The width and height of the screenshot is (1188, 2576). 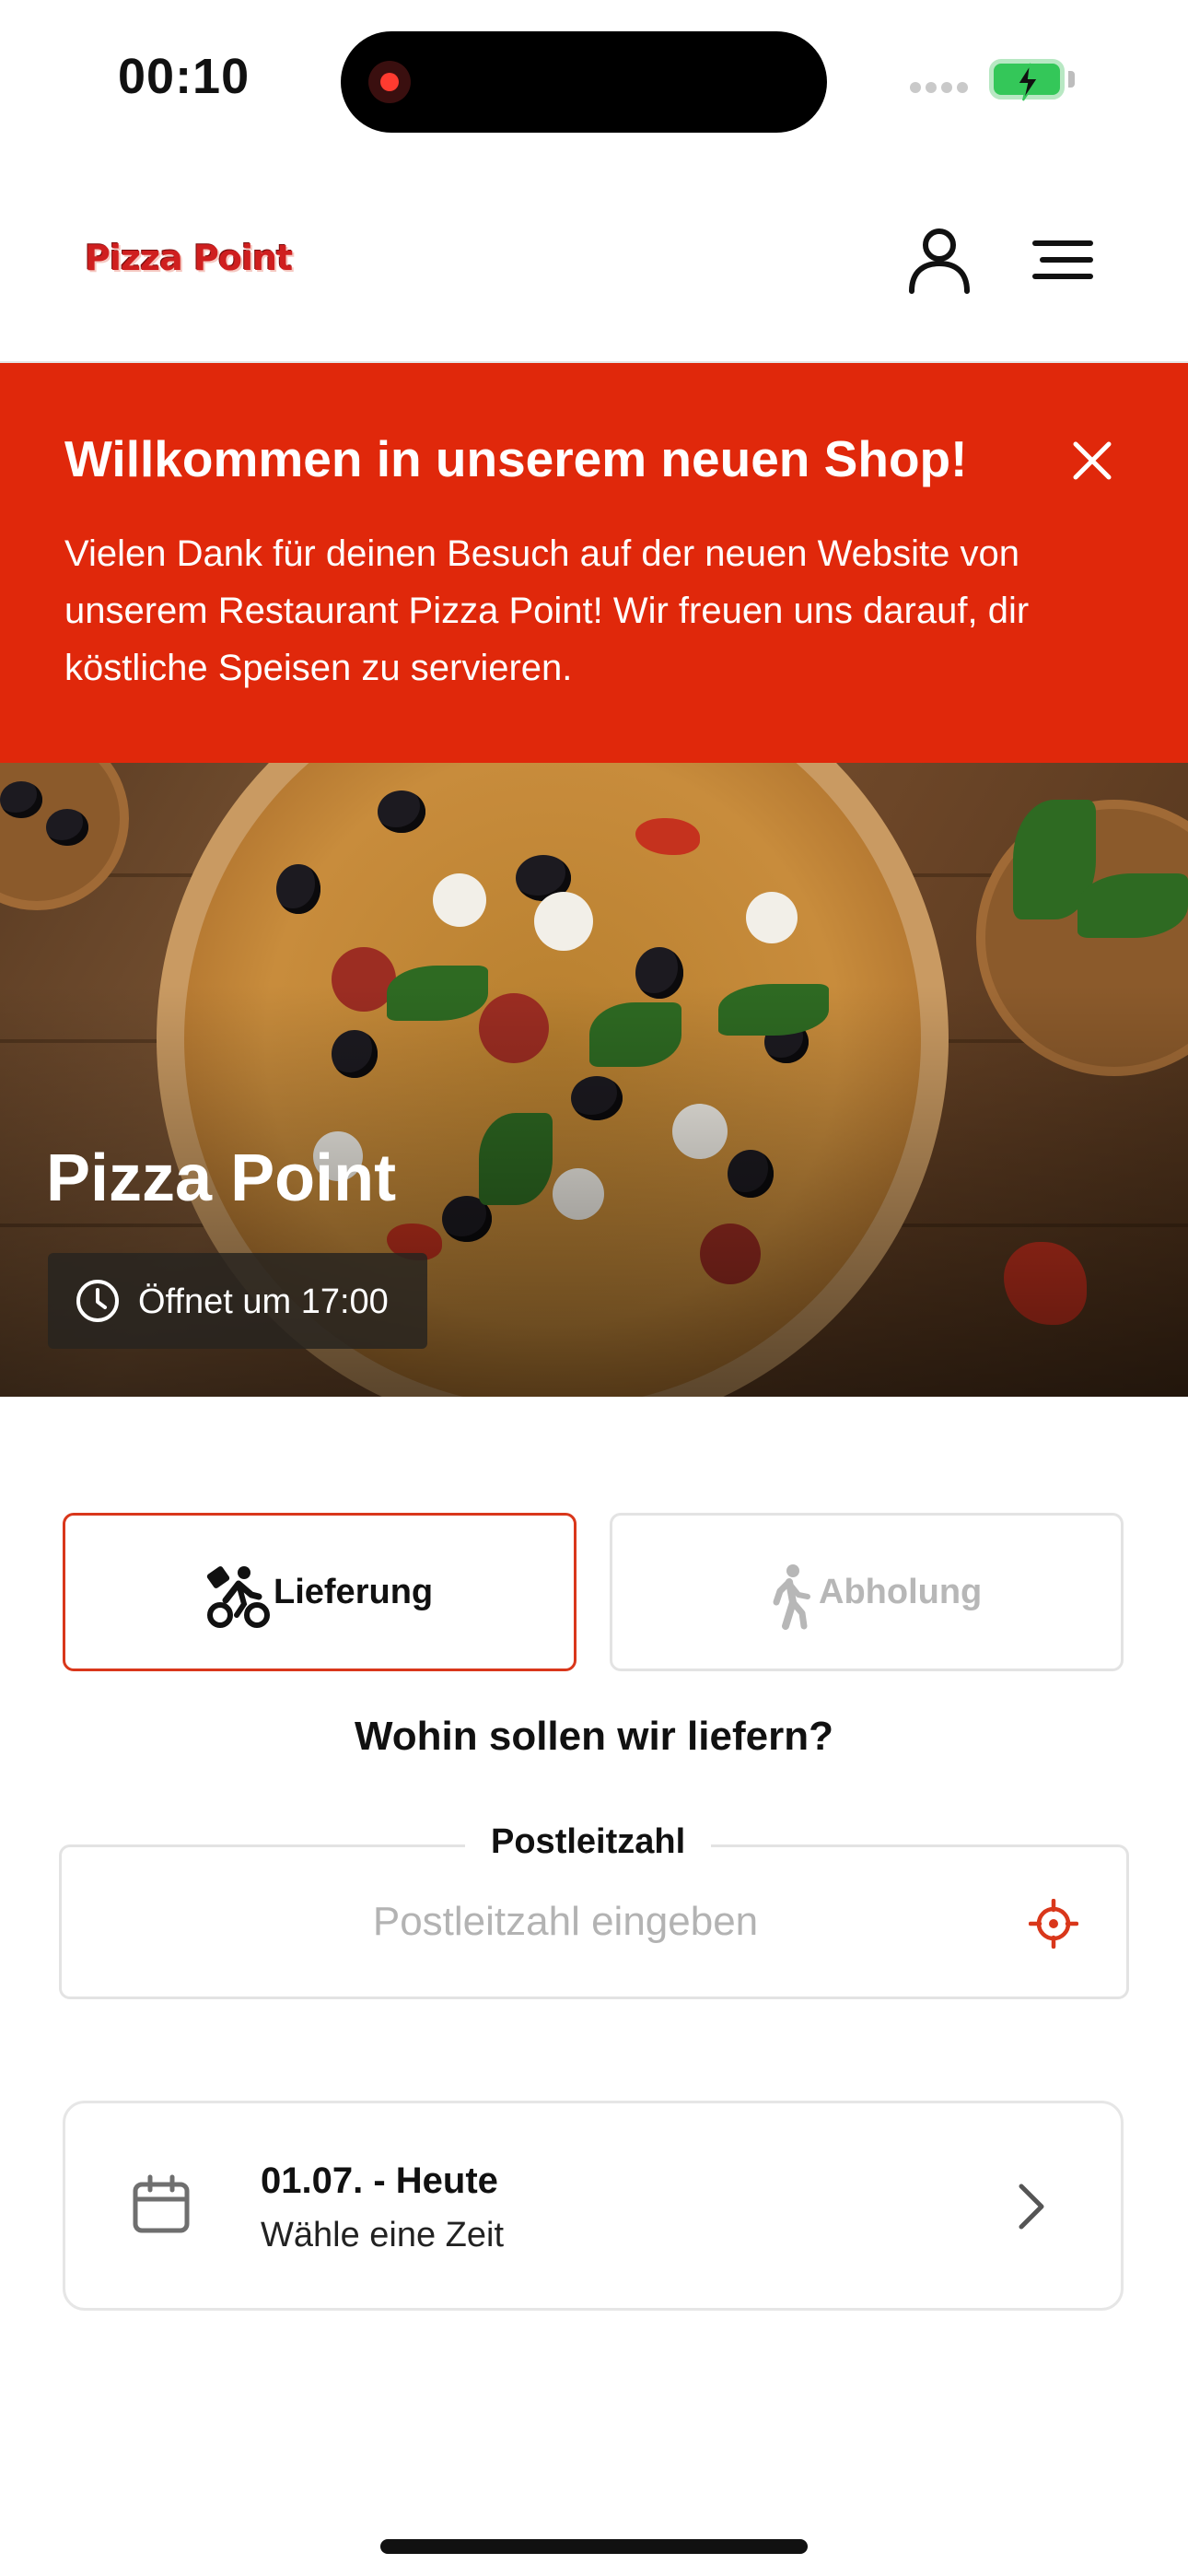 I want to click on pizza-point-logo: Pizza Point, so click(x=189, y=258).